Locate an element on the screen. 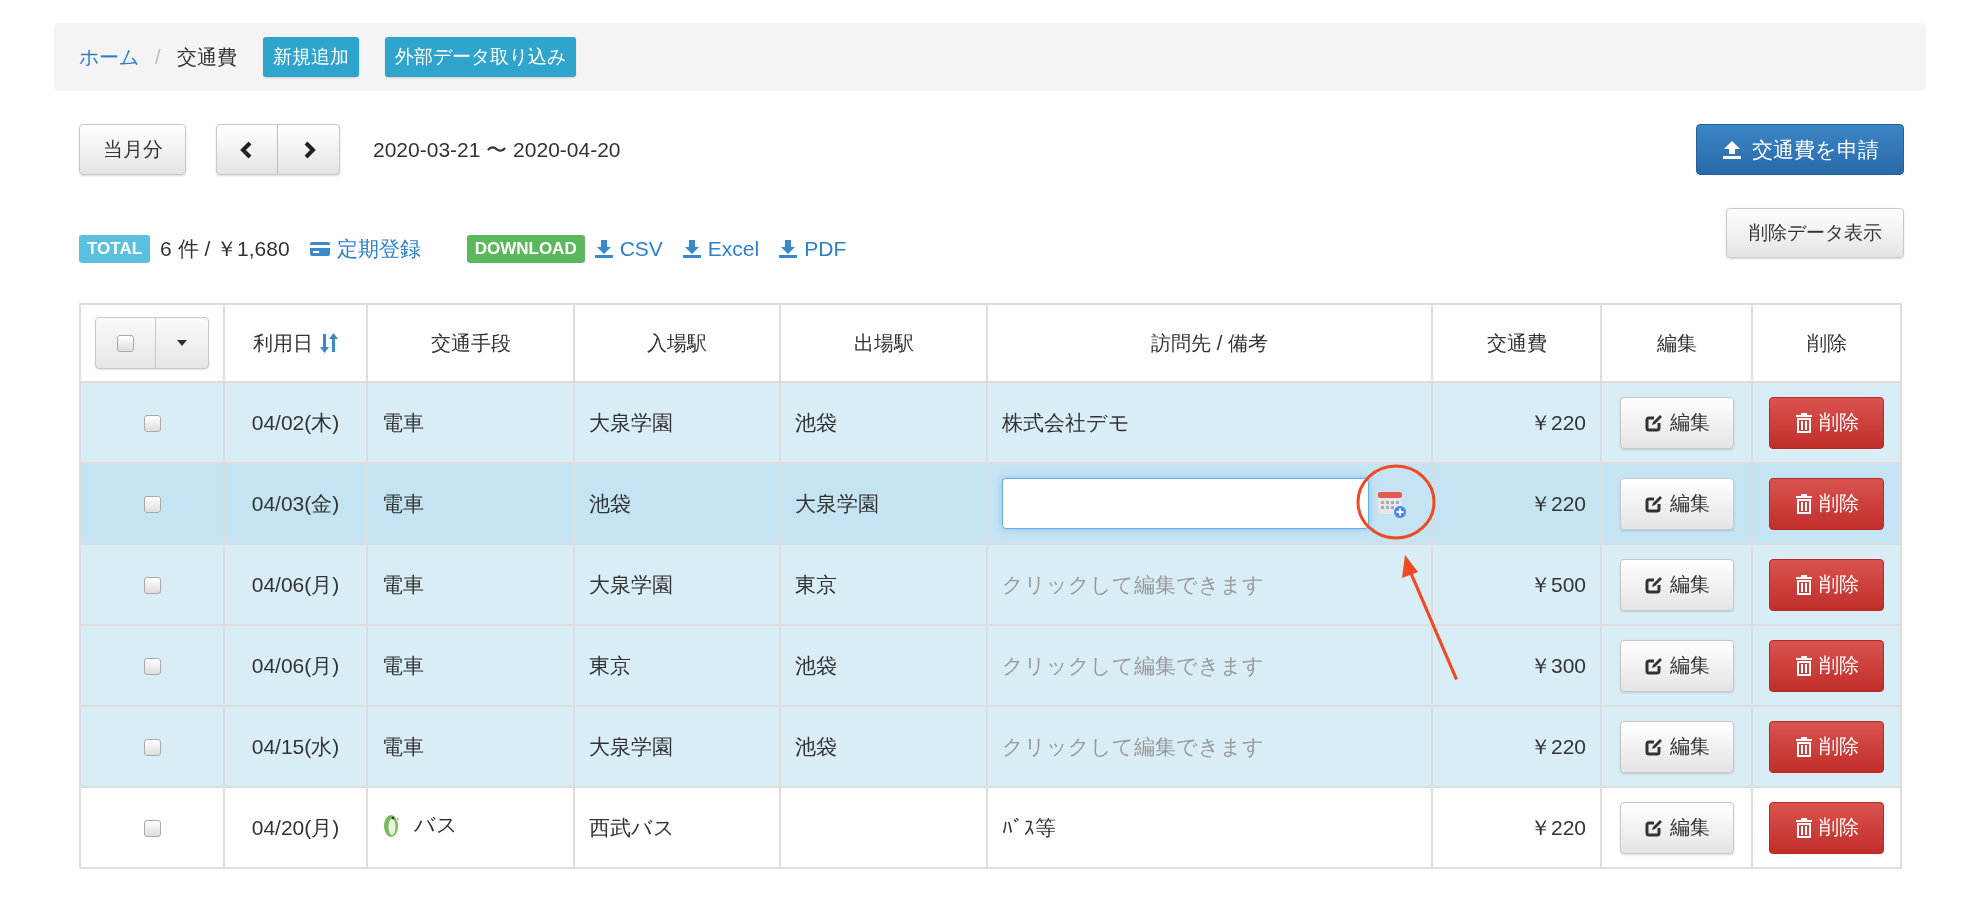  entry-station-cell: 池袋 is located at coordinates (610, 503).